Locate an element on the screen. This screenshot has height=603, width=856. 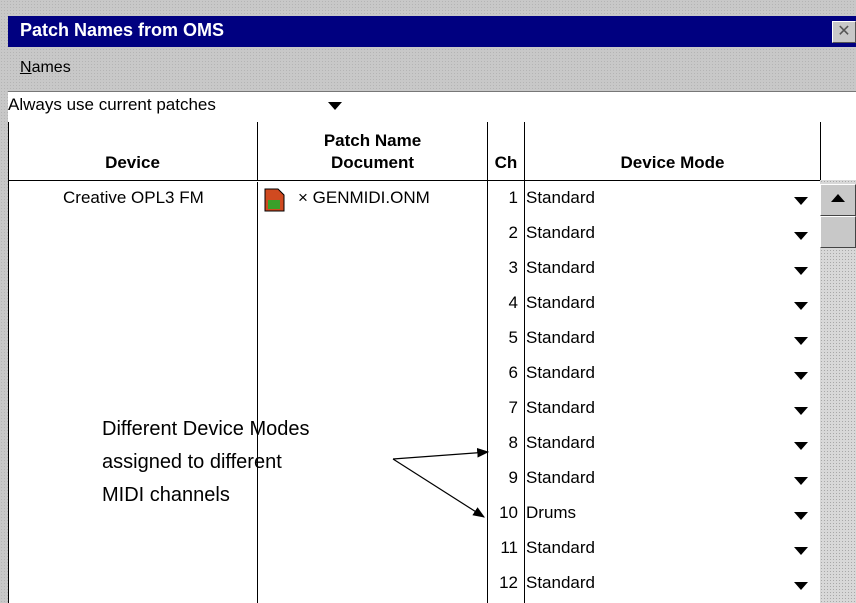
annotation-arrows is located at coordinates (441, 483).